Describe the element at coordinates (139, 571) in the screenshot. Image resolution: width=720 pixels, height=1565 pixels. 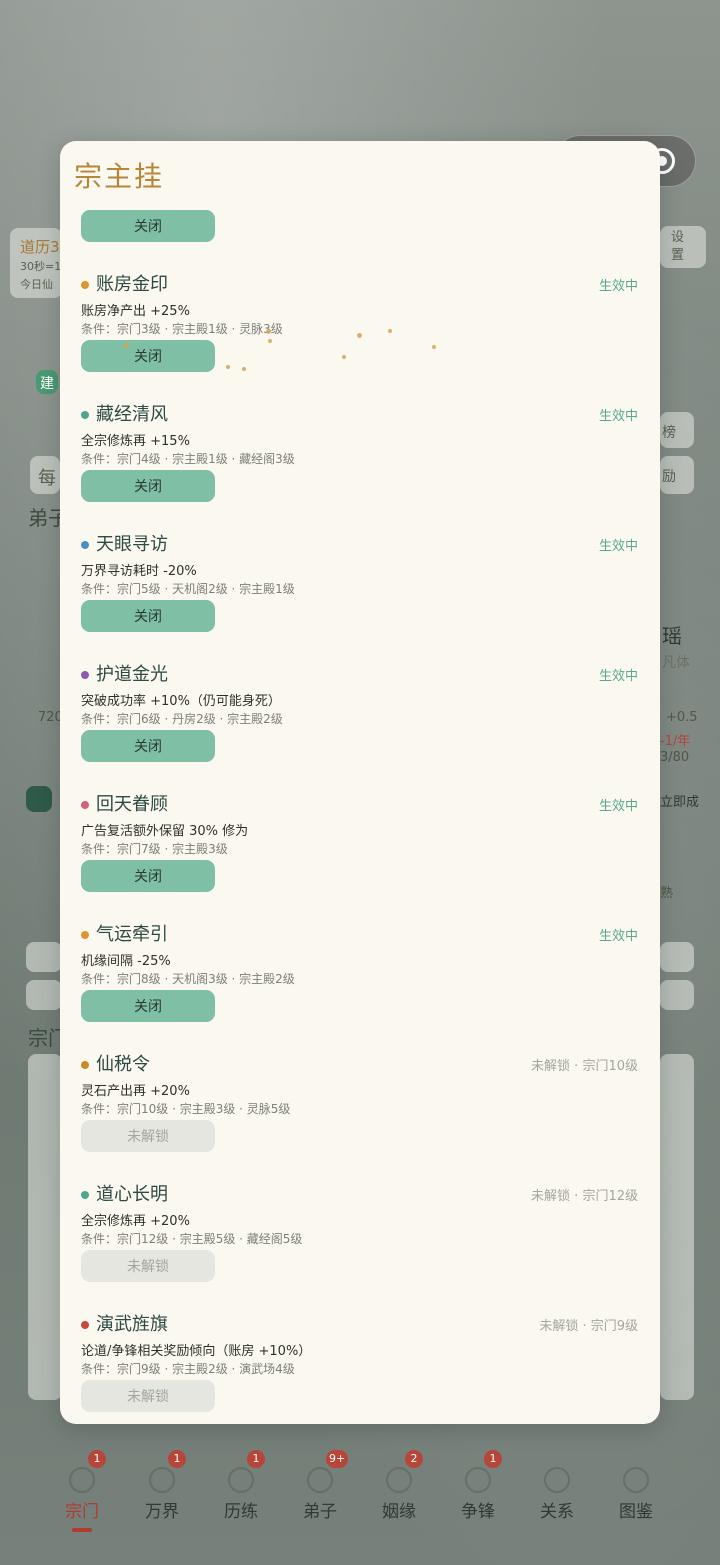
I see `buff-effect: 万界寻访耗时 -20%` at that location.